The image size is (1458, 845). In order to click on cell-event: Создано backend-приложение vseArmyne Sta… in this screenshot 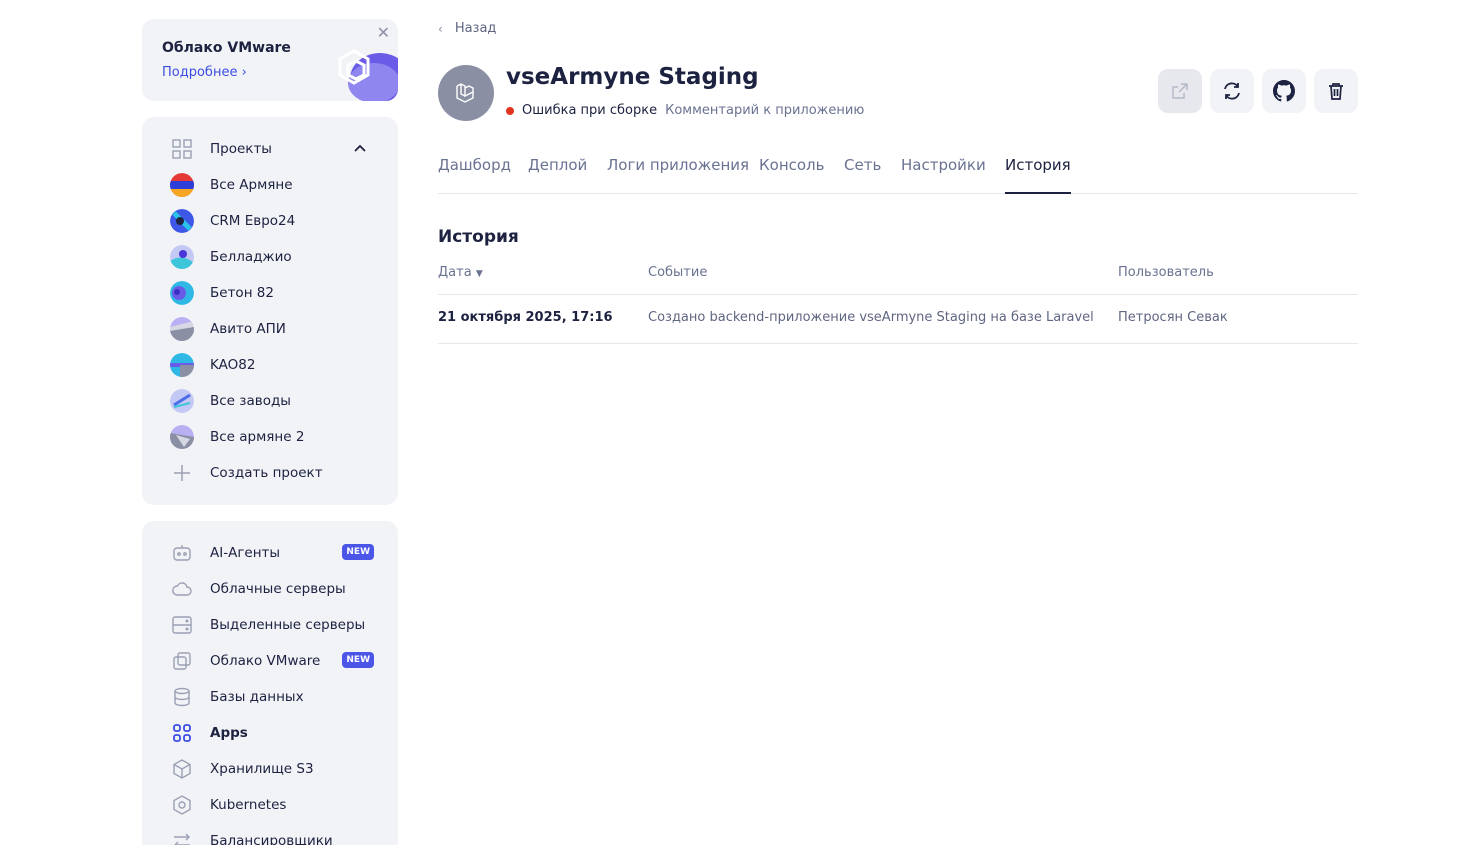, I will do `click(871, 317)`.